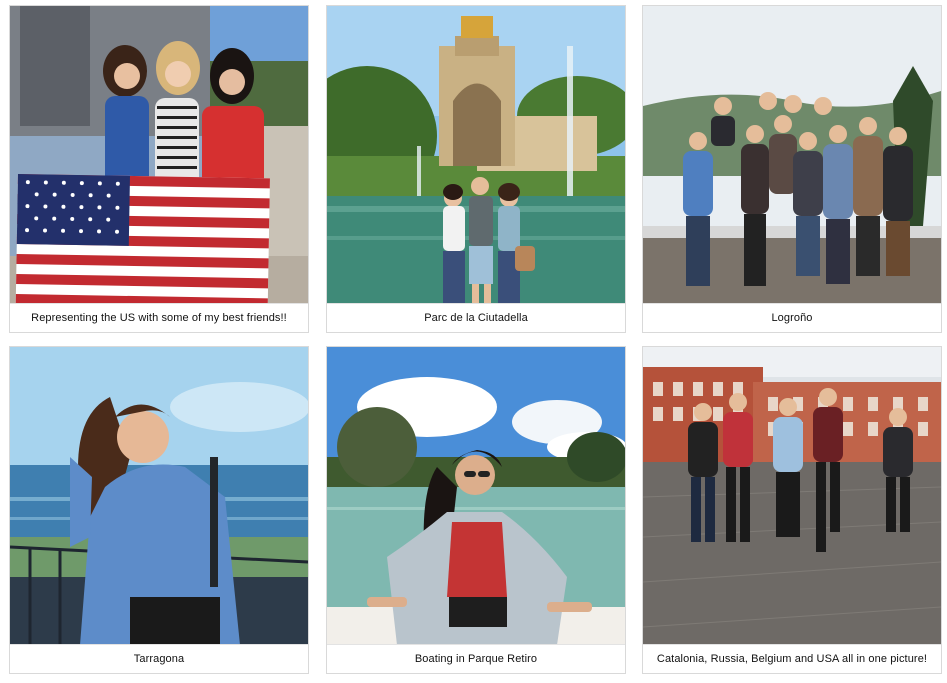 Image resolution: width=947 pixels, height=683 pixels. What do you see at coordinates (159, 658) in the screenshot?
I see `gallery-caption: Tarragona` at bounding box center [159, 658].